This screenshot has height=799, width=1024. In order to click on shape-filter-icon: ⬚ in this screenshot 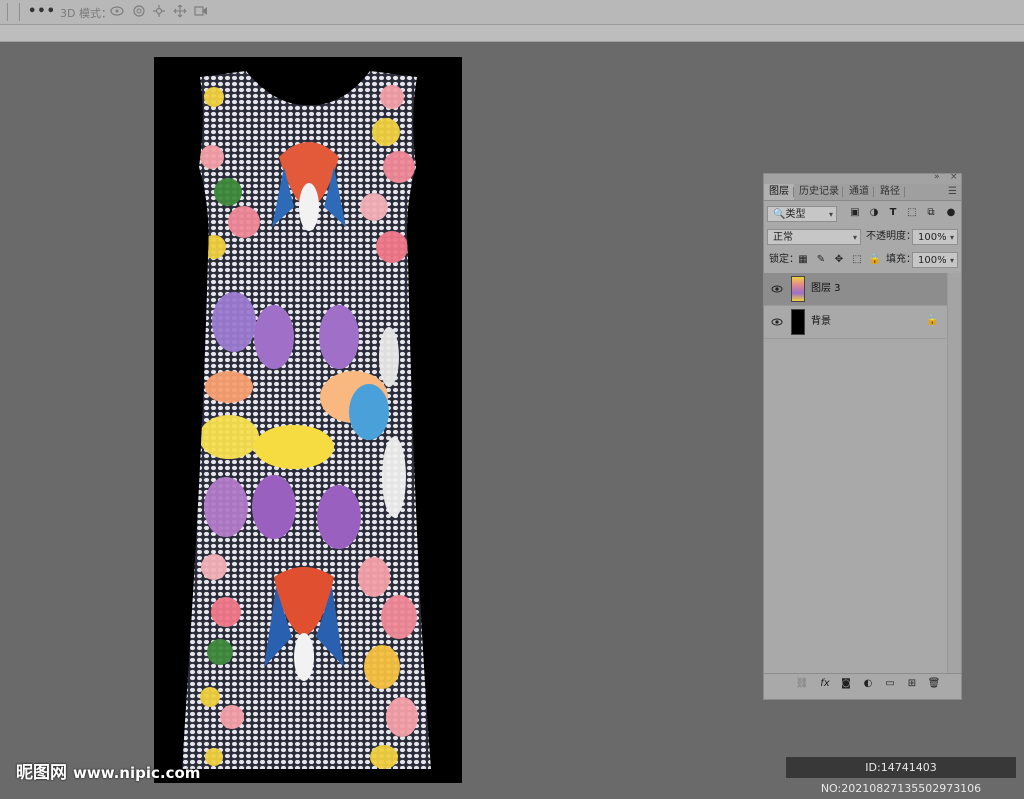, I will do `click(912, 213)`.